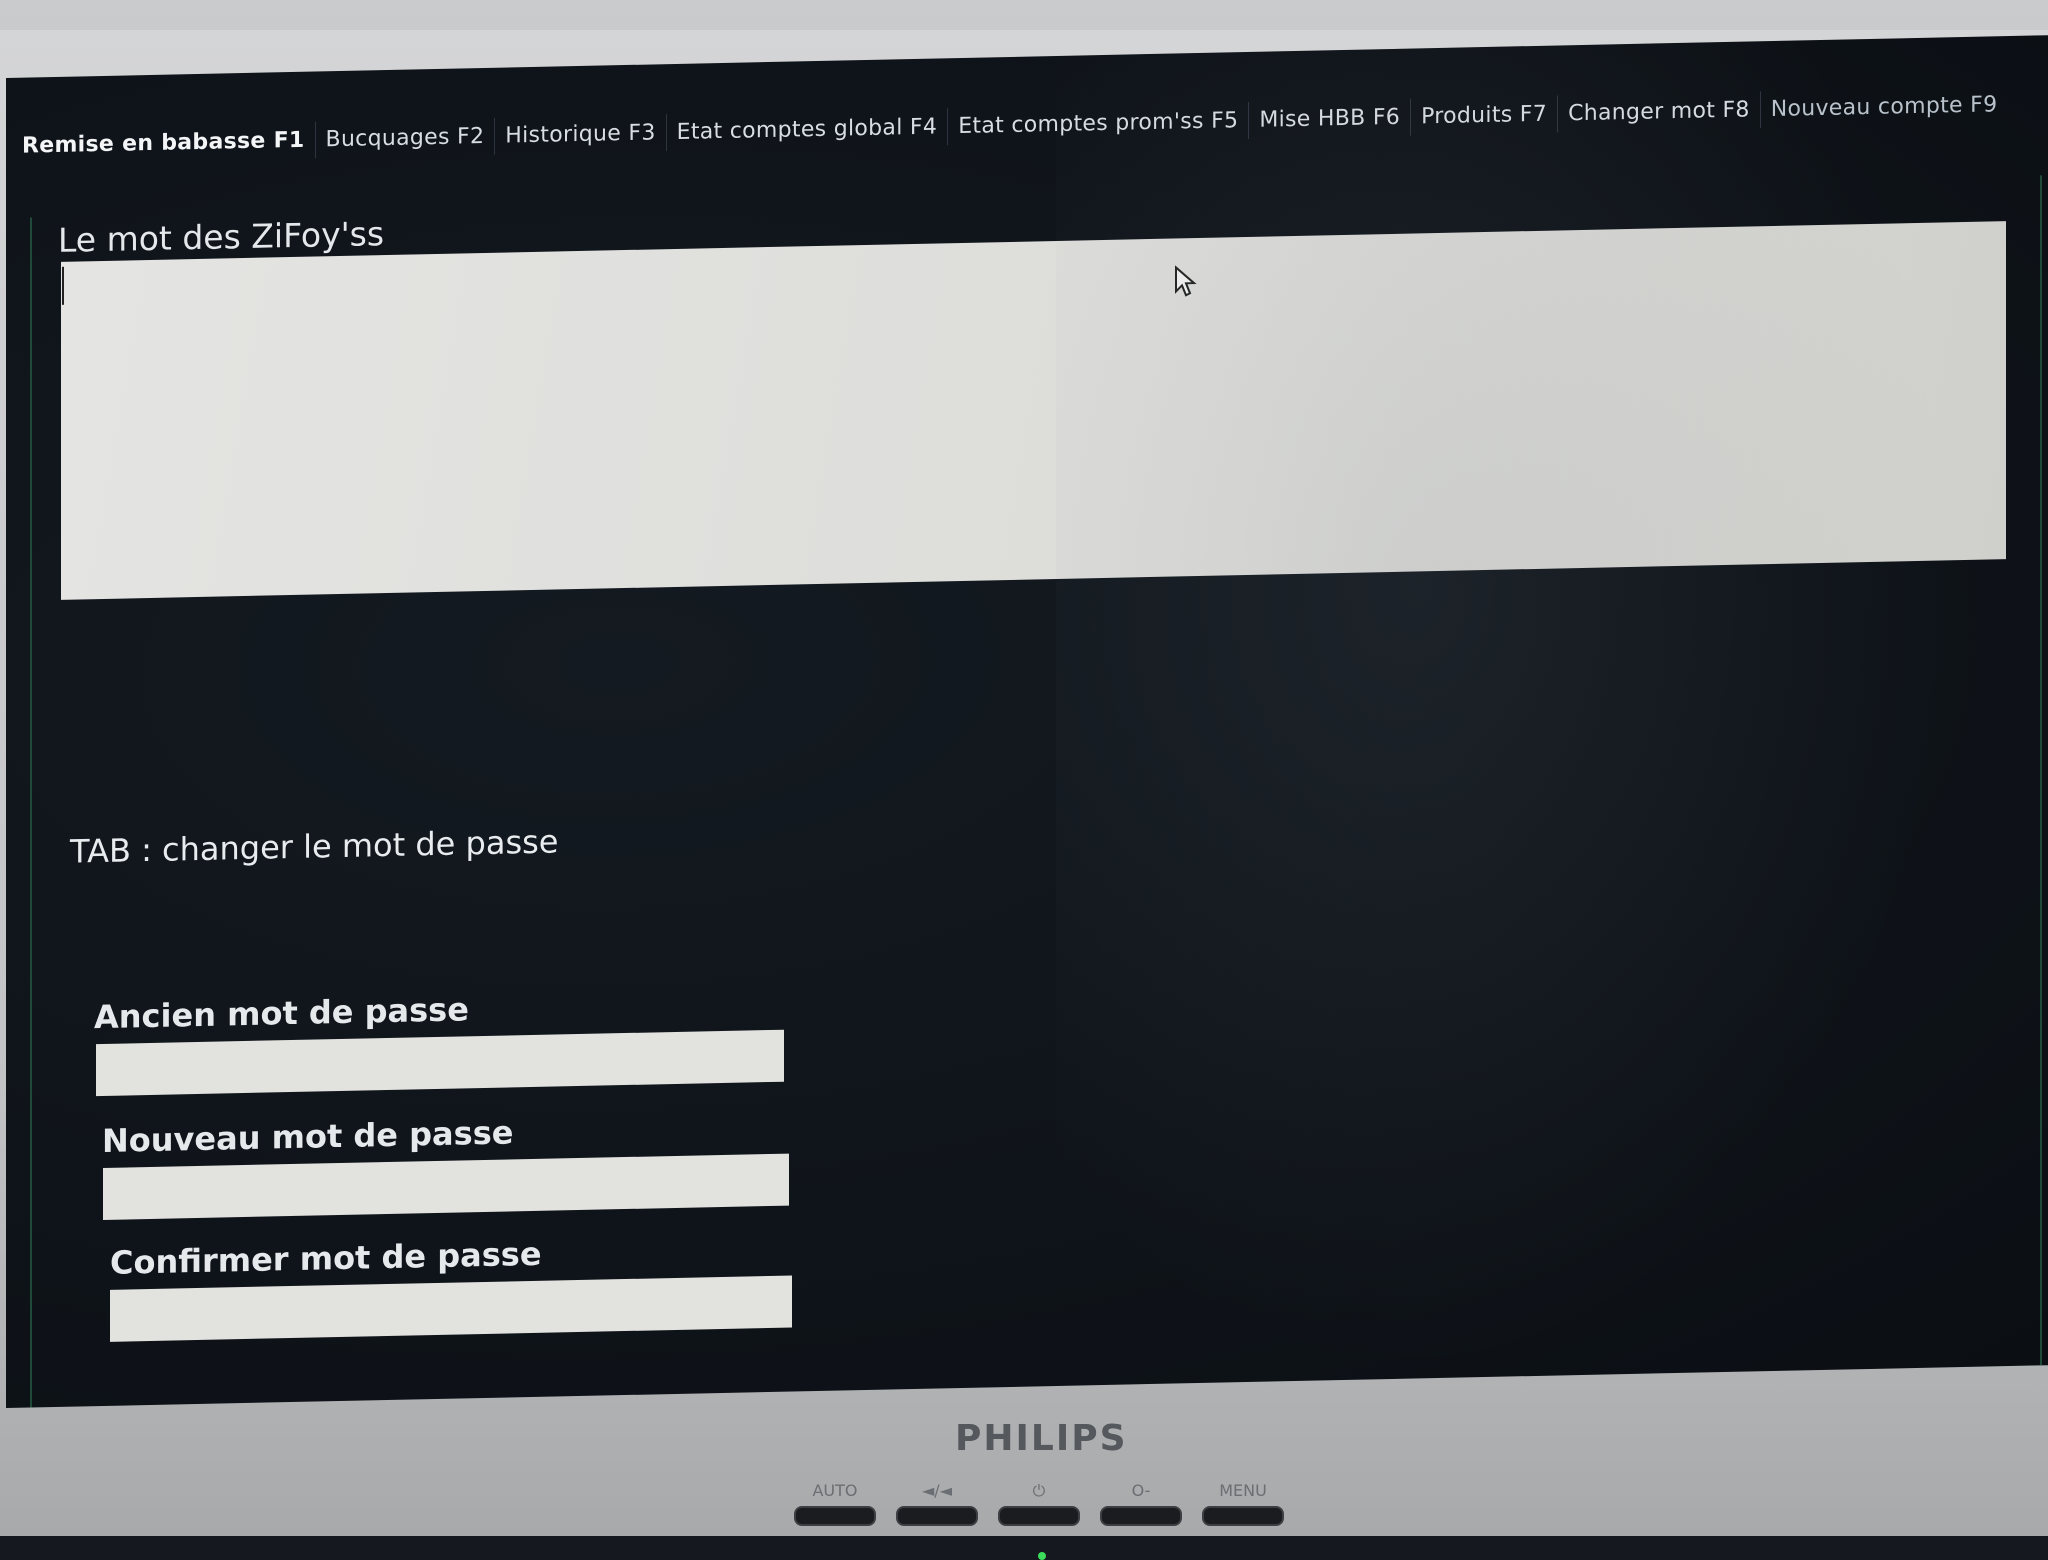 This screenshot has width=2048, height=1560. Describe the element at coordinates (405, 138) in the screenshot. I see `tab-bucquages: Bucquages F2` at that location.